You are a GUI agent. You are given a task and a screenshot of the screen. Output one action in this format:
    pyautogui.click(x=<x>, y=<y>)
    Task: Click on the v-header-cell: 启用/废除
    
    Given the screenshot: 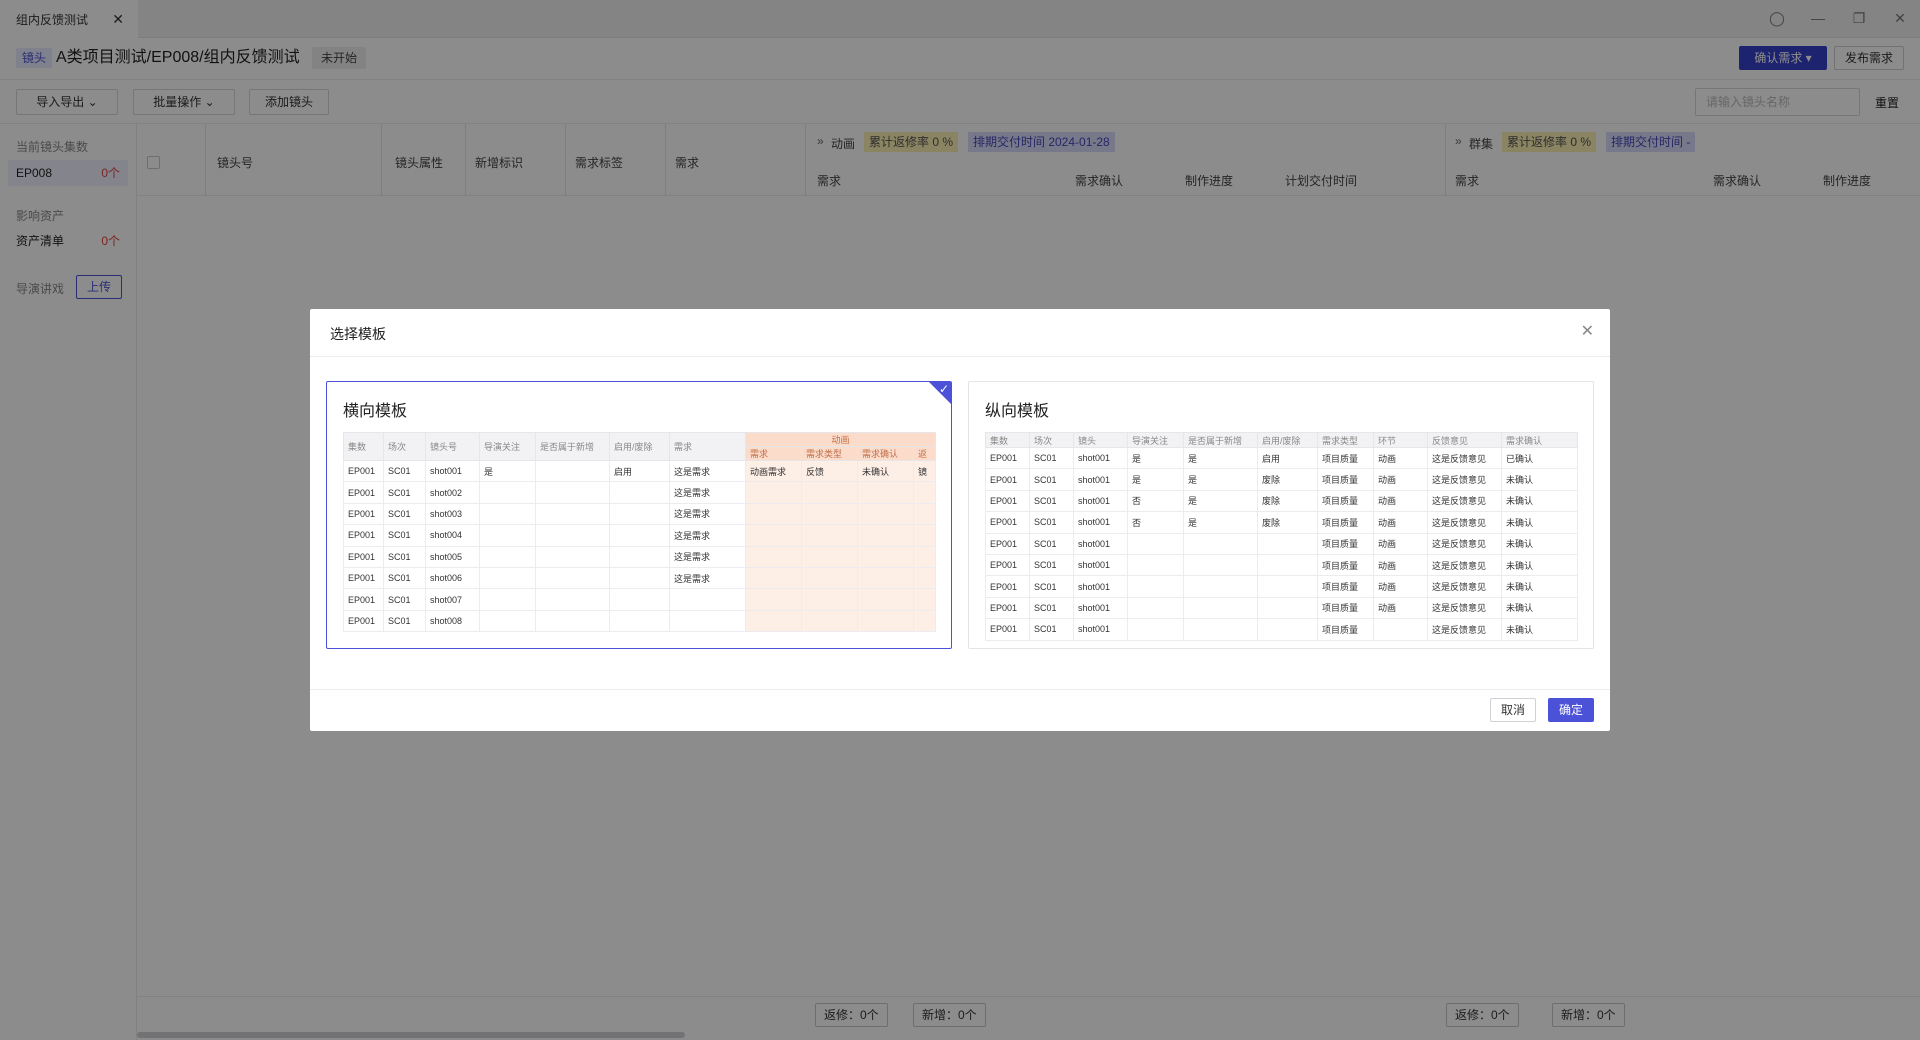 What is the action you would take?
    pyautogui.click(x=1287, y=440)
    